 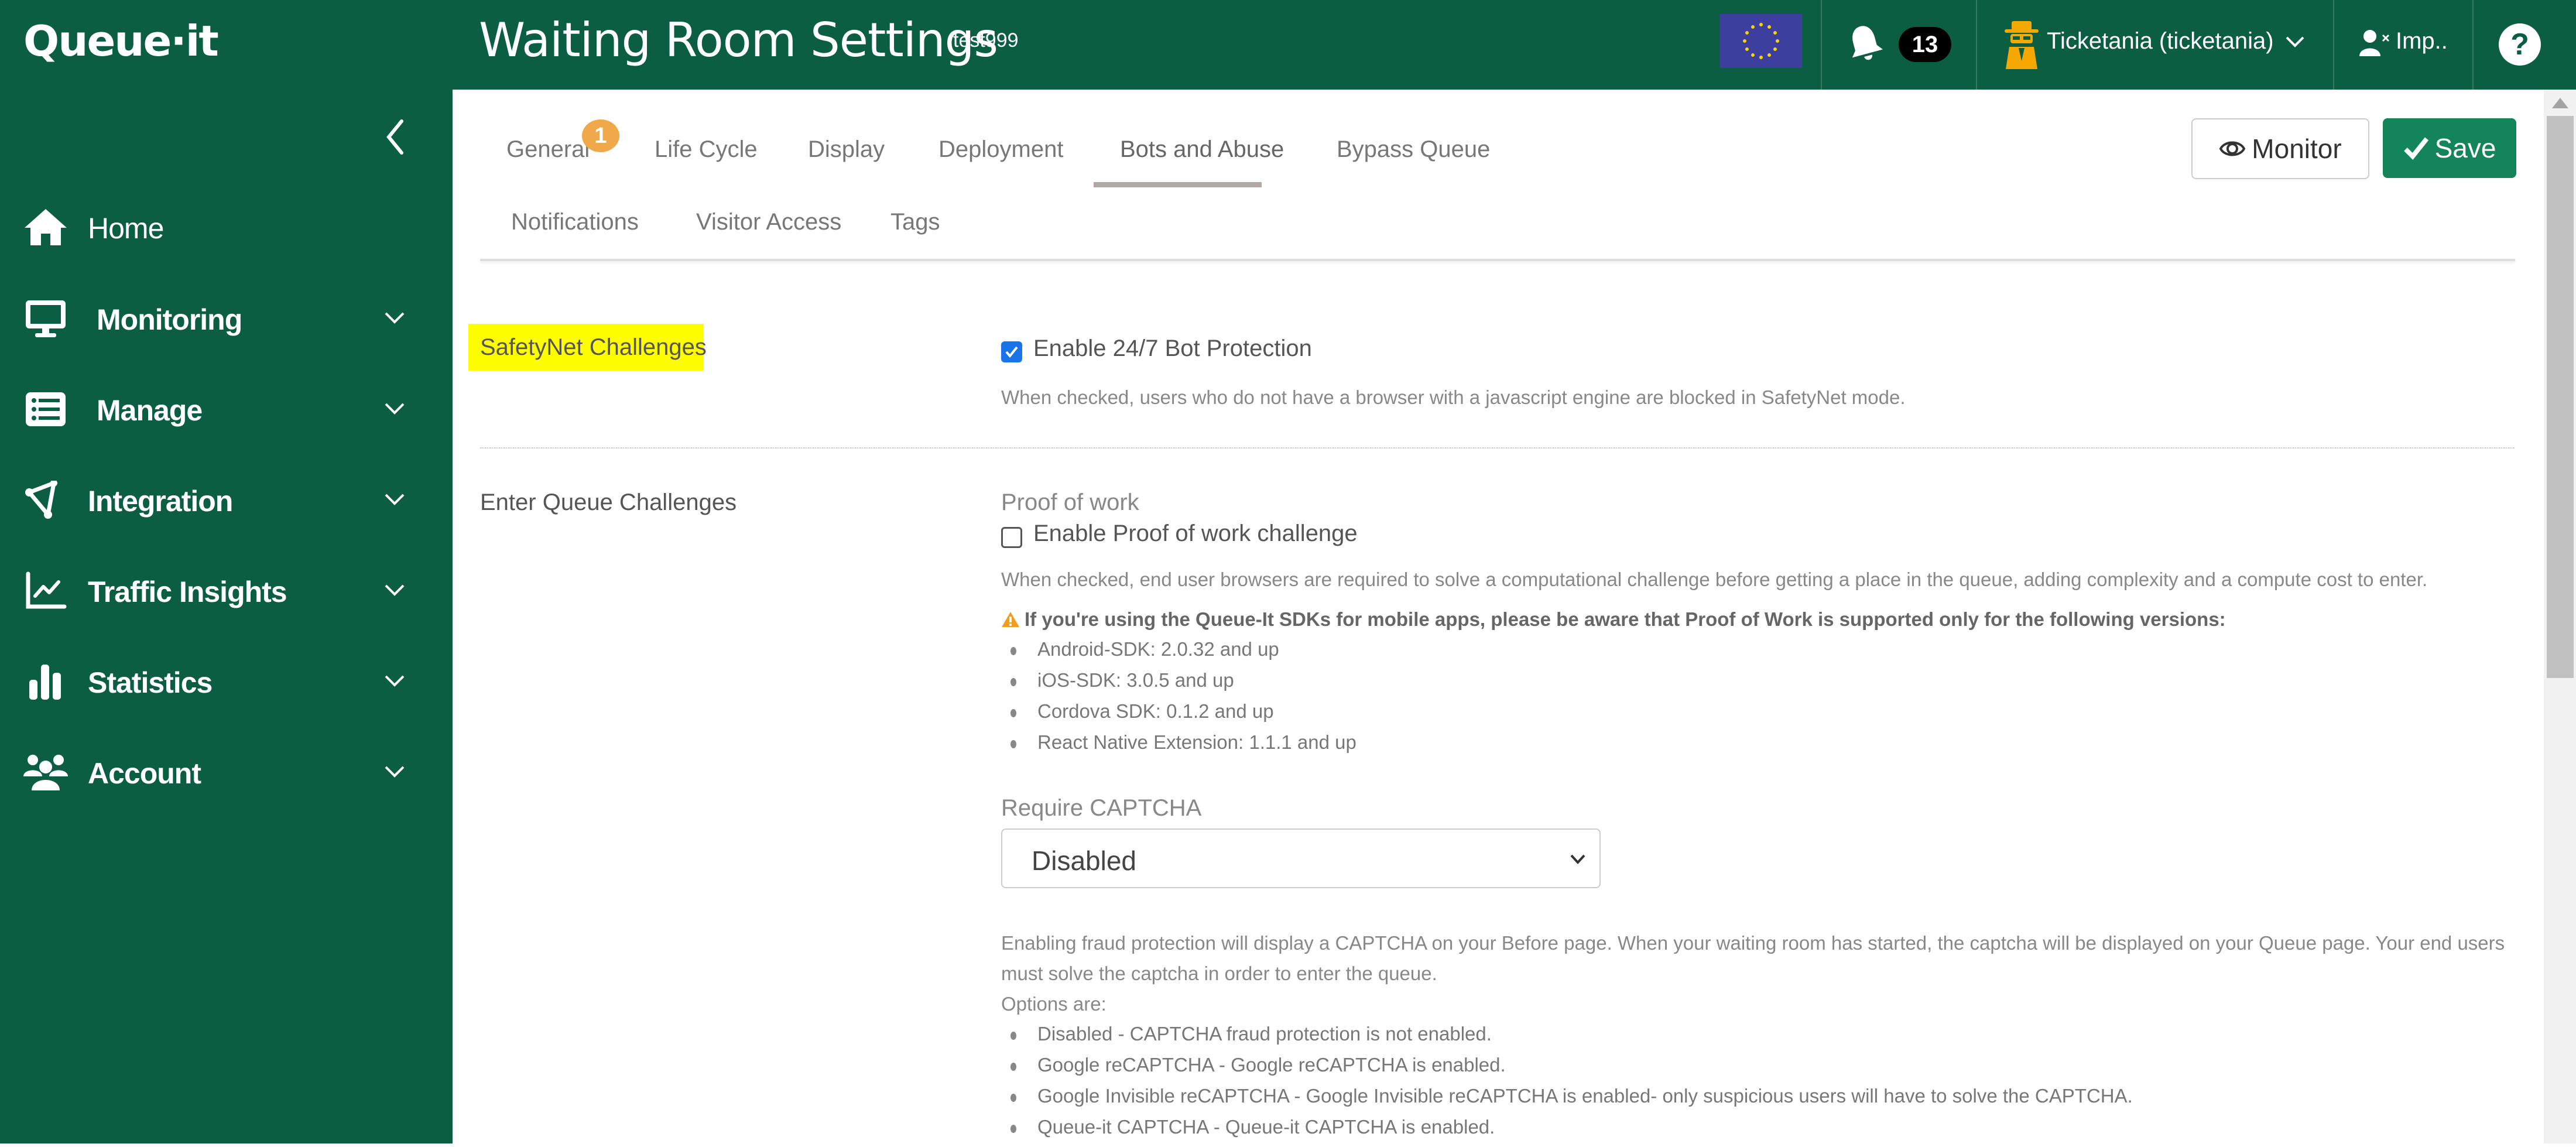 I want to click on sidebar-item-account: Account, so click(x=226, y=772).